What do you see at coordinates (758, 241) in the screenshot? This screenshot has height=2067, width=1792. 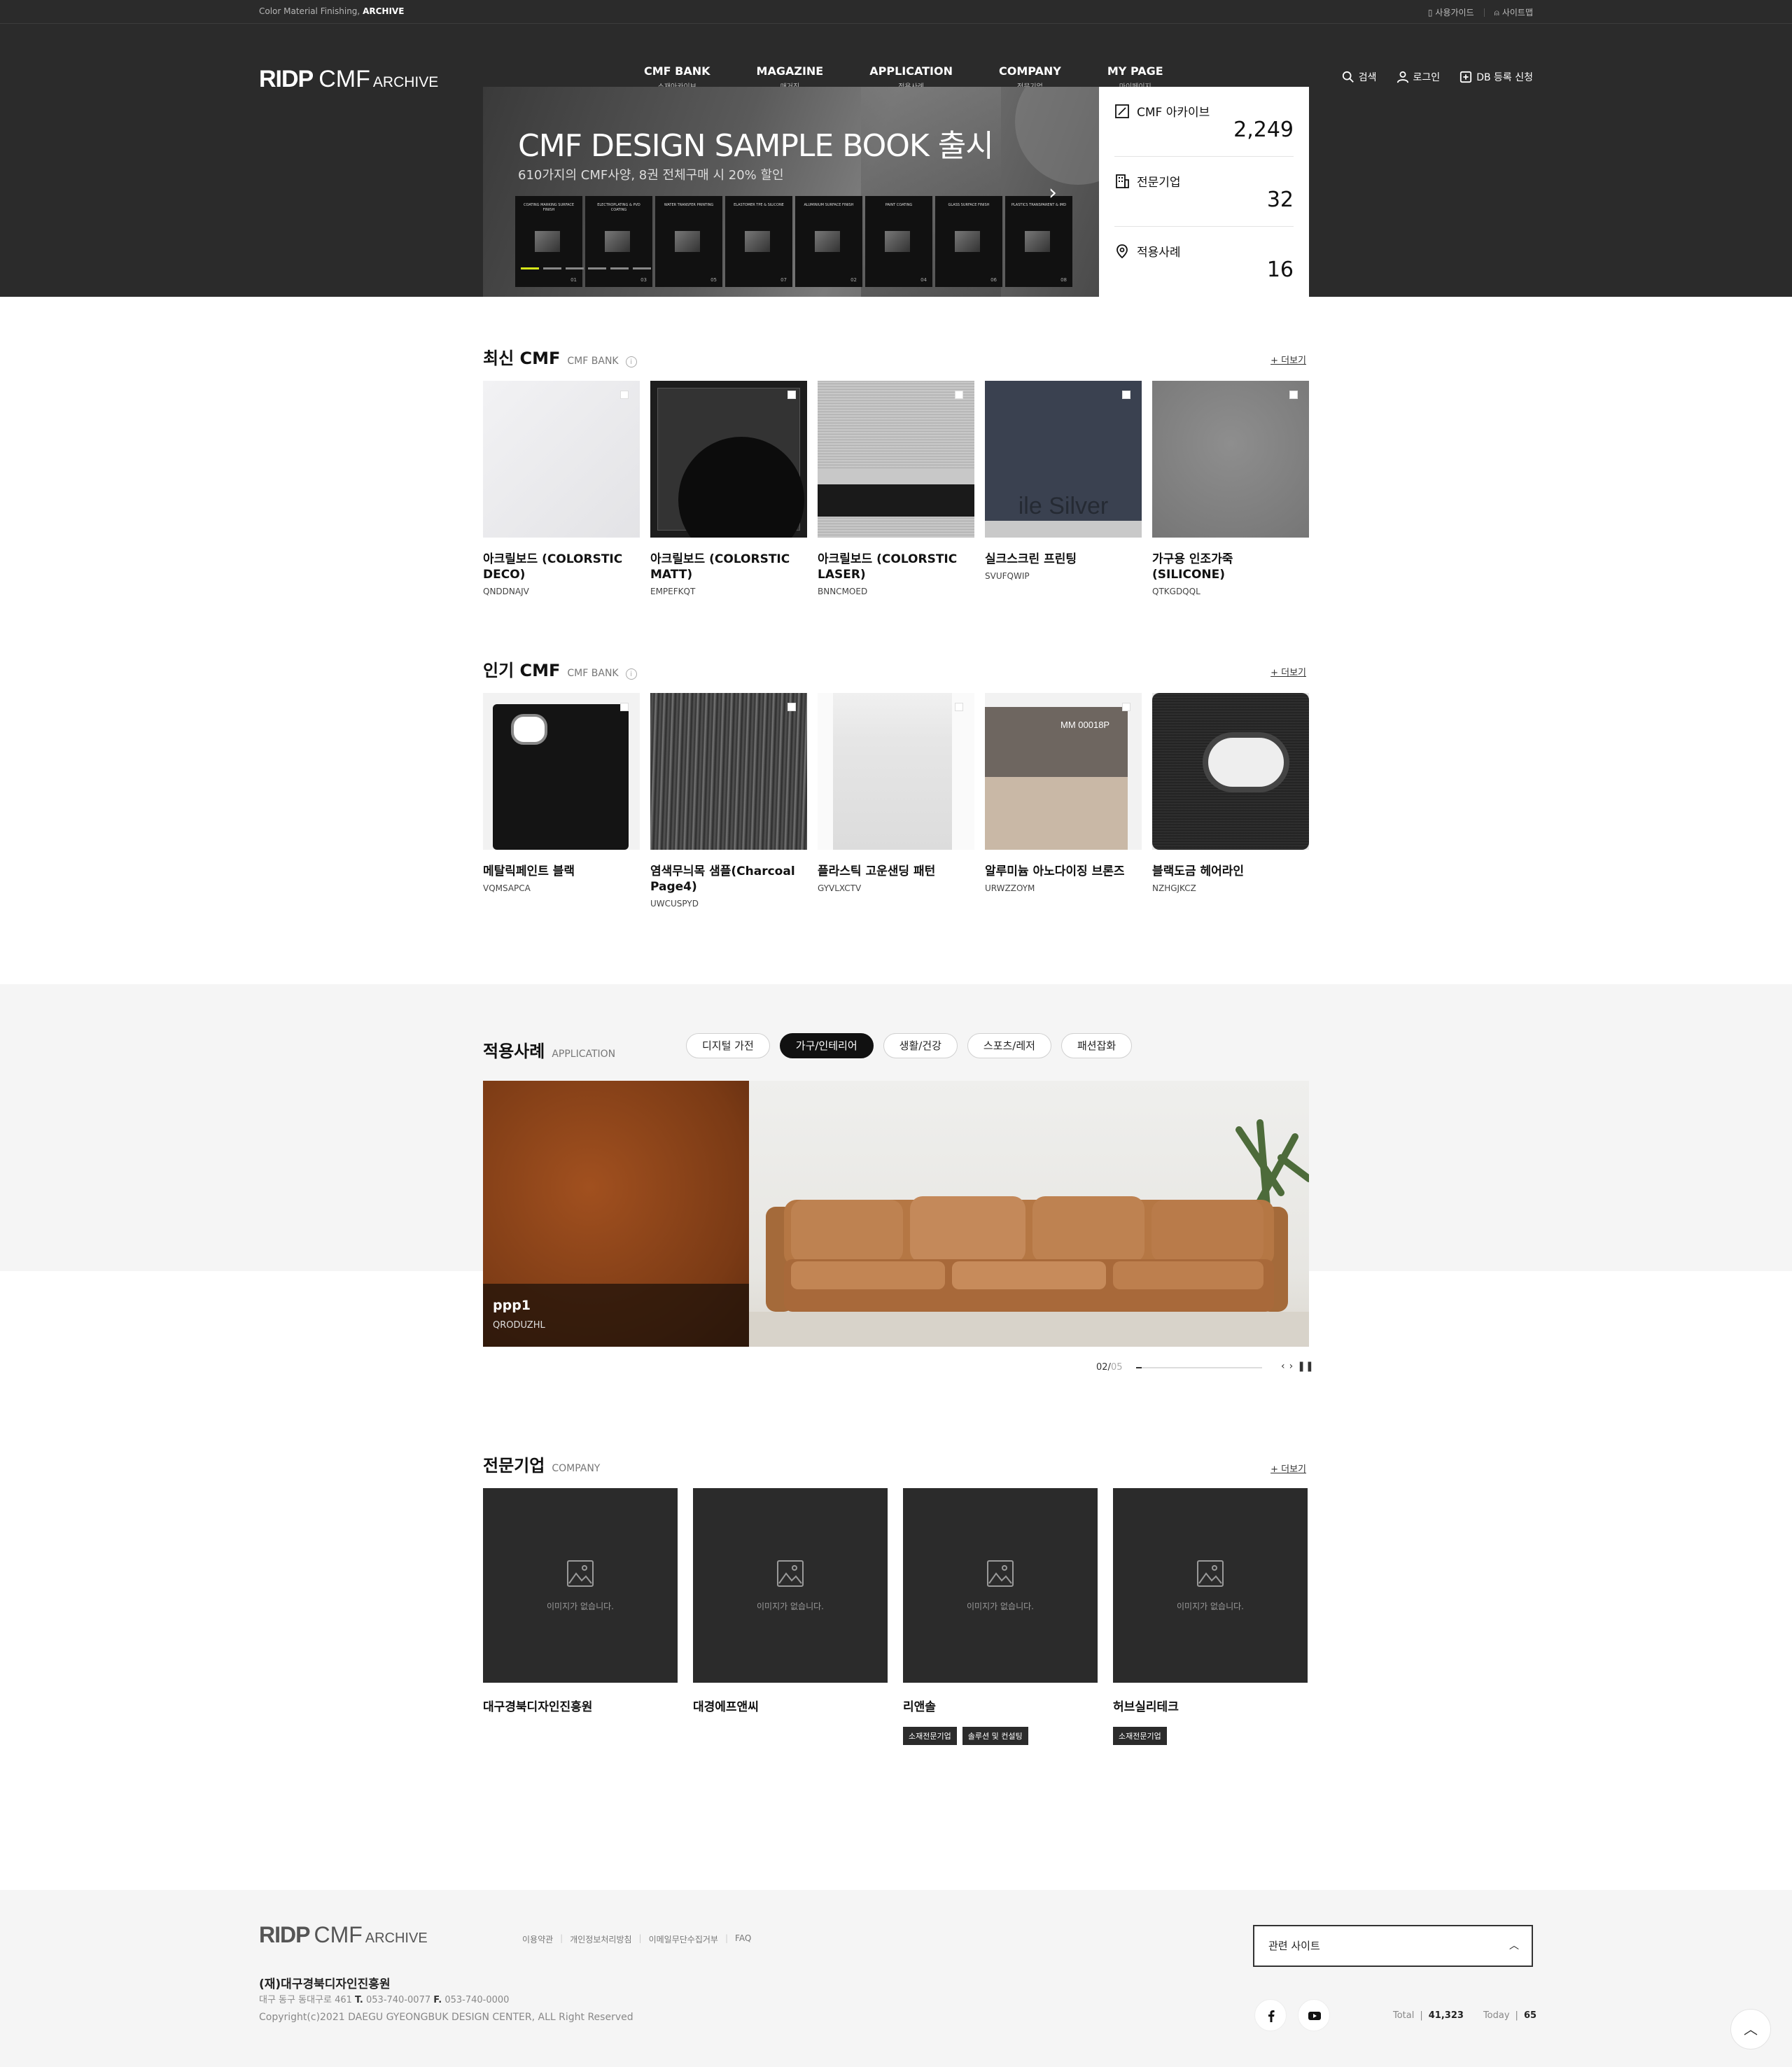 I see `sample-book: ELASTOMER TPE & SILICONE 07` at bounding box center [758, 241].